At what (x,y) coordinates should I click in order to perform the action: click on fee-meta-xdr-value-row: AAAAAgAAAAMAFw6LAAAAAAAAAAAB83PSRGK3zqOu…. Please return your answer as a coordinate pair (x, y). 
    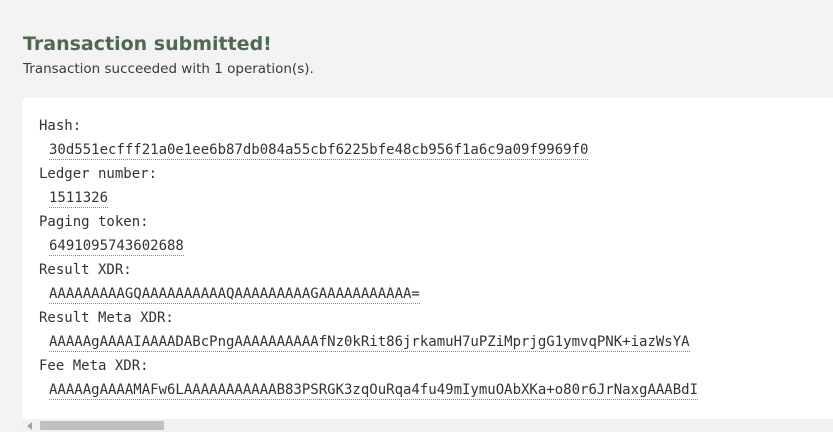
    Looking at the image, I should click on (369, 390).